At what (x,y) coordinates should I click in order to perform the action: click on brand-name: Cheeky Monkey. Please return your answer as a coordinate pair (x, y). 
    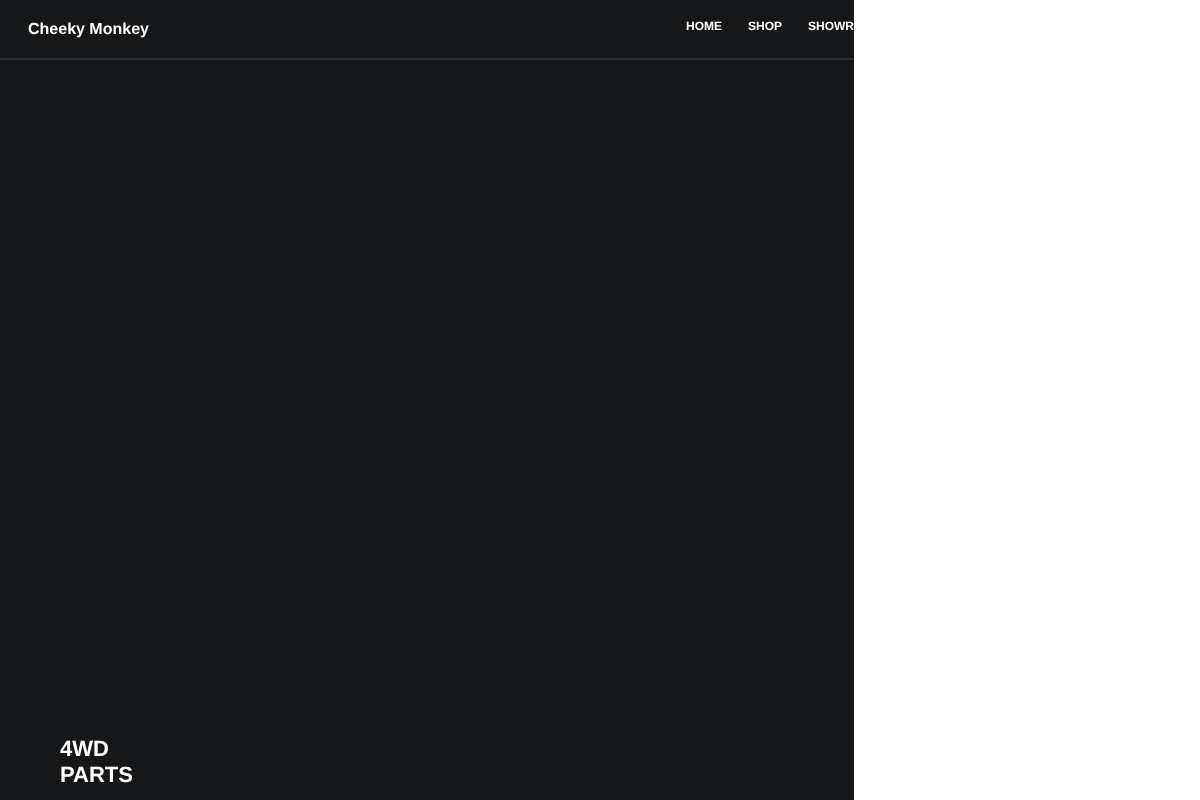
    Looking at the image, I should click on (88, 29).